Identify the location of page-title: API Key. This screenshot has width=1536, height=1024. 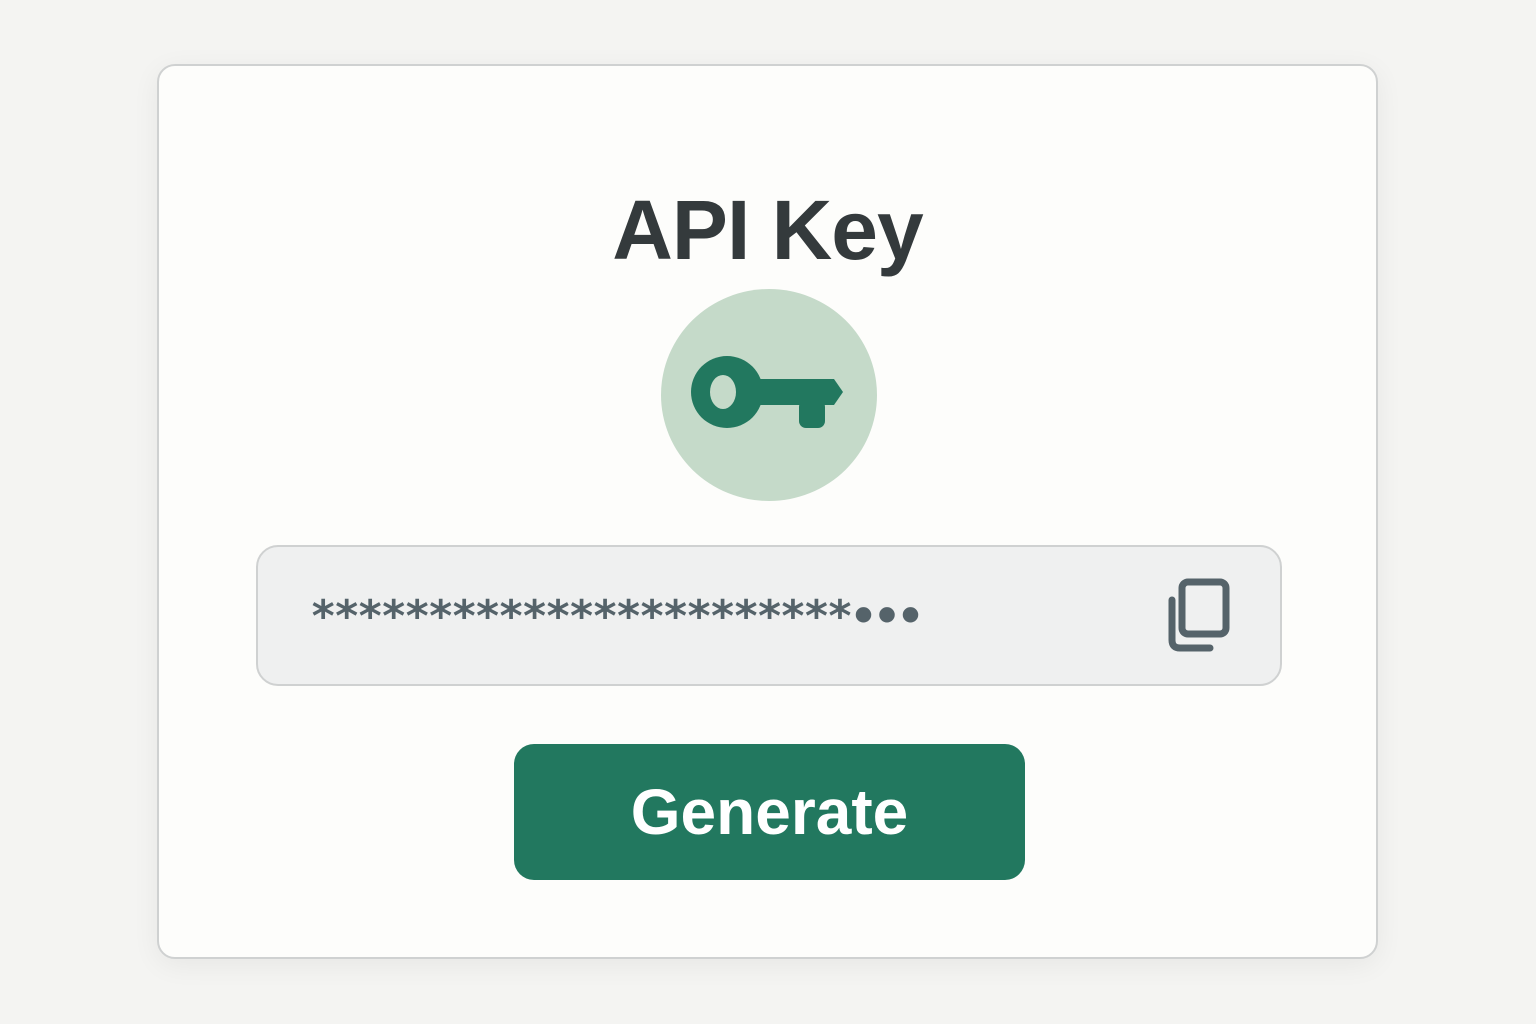
(767, 230).